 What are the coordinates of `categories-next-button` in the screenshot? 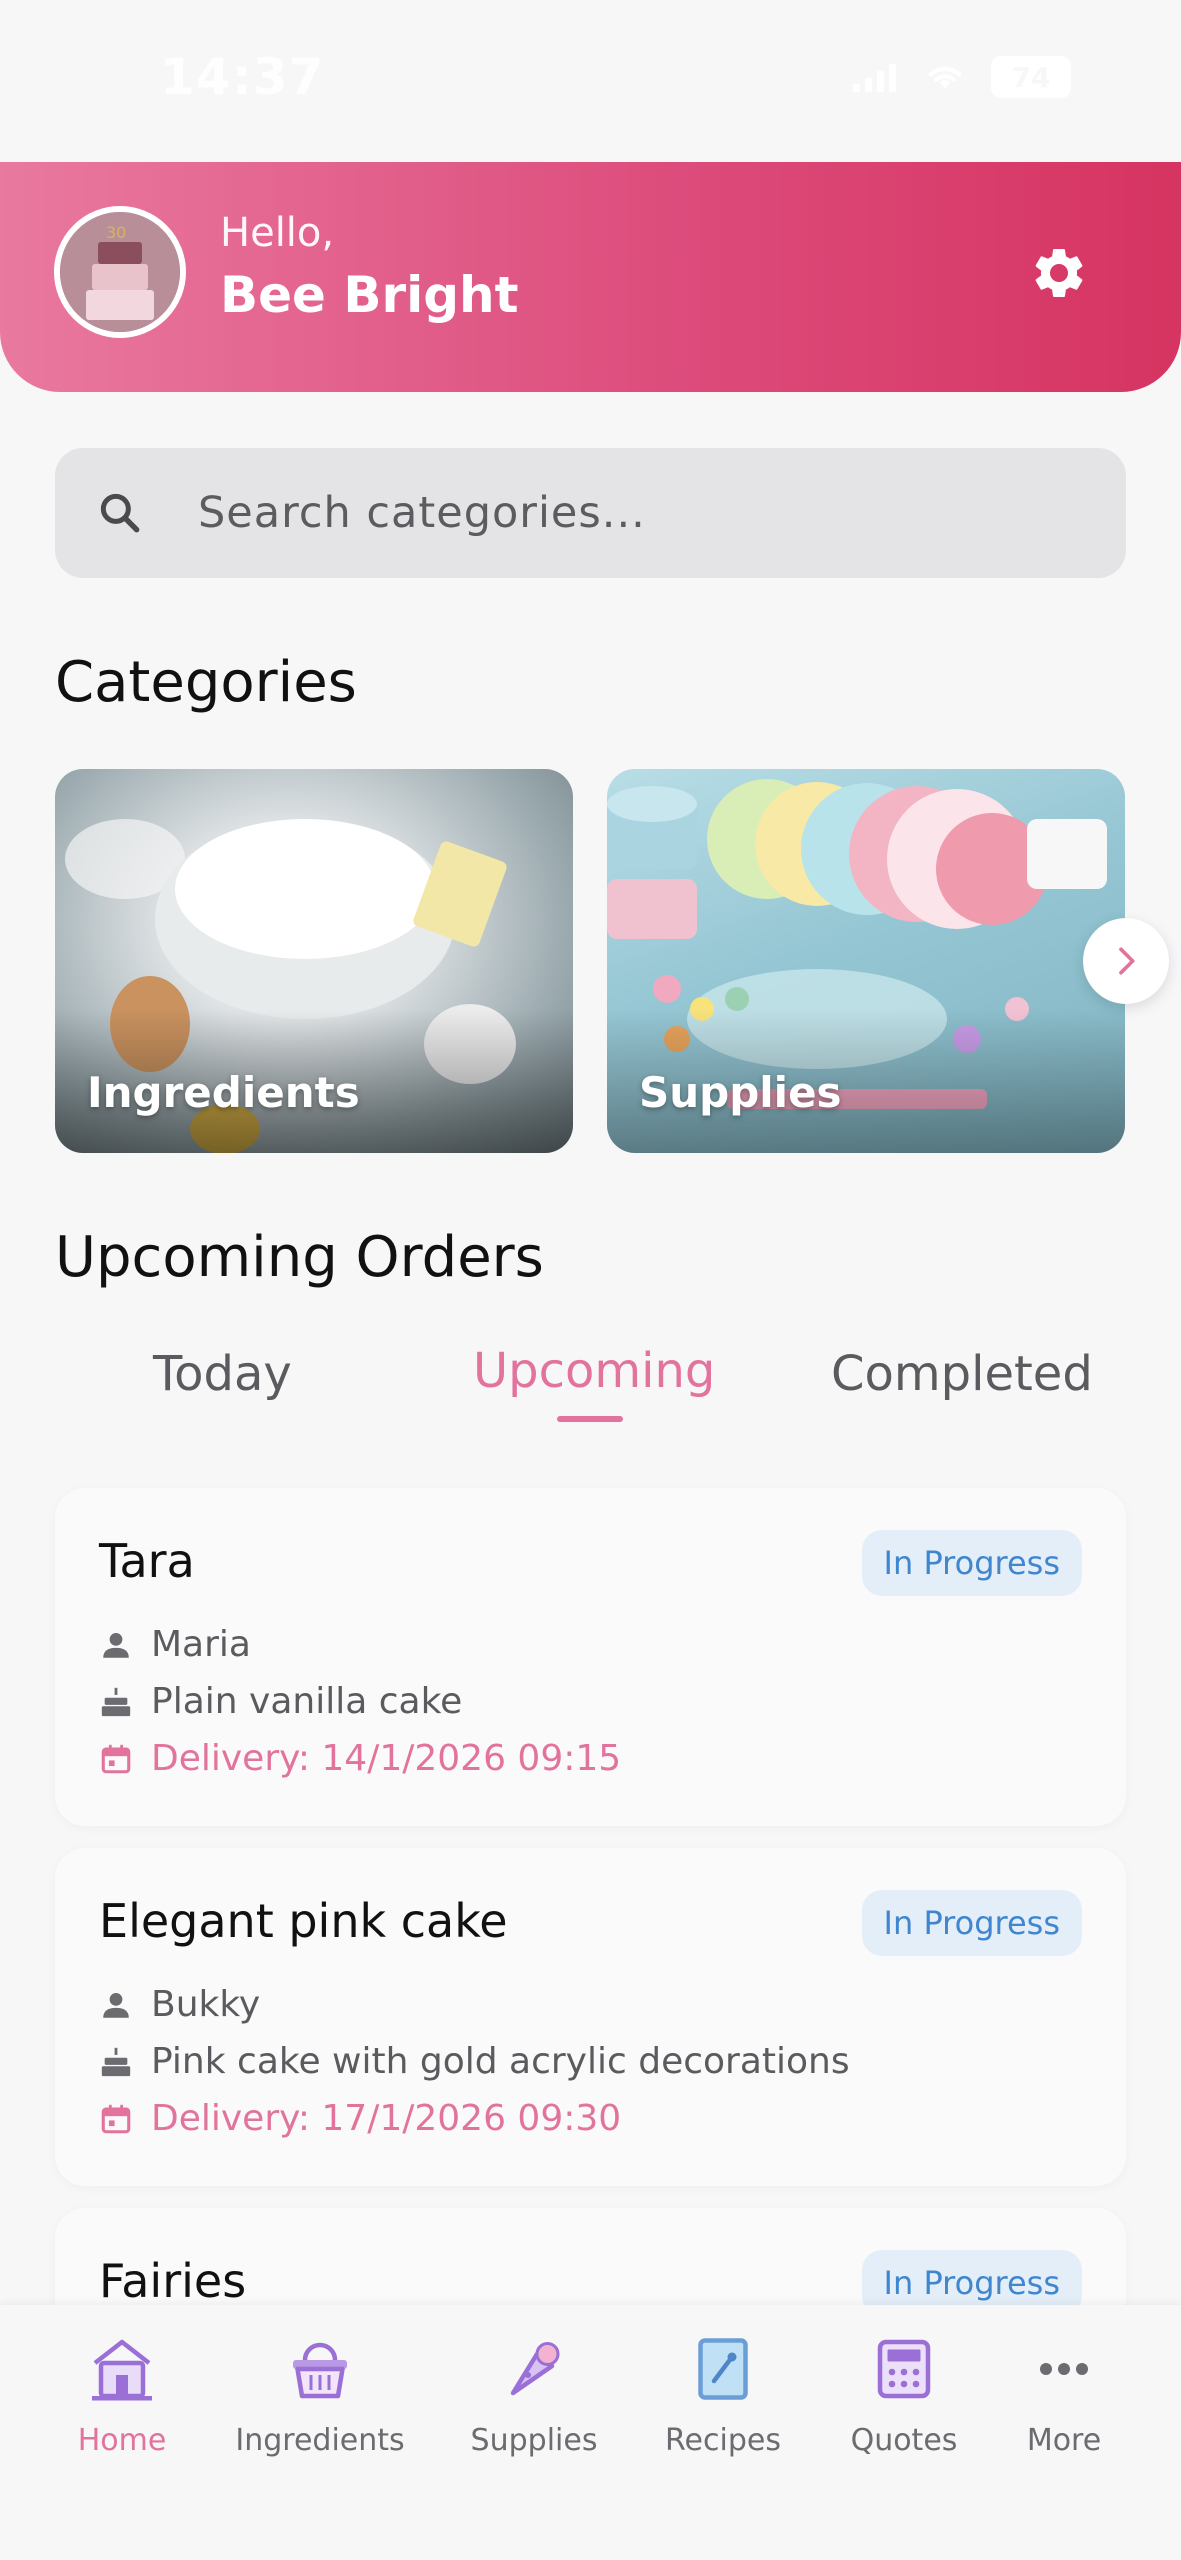 It's located at (1126, 961).